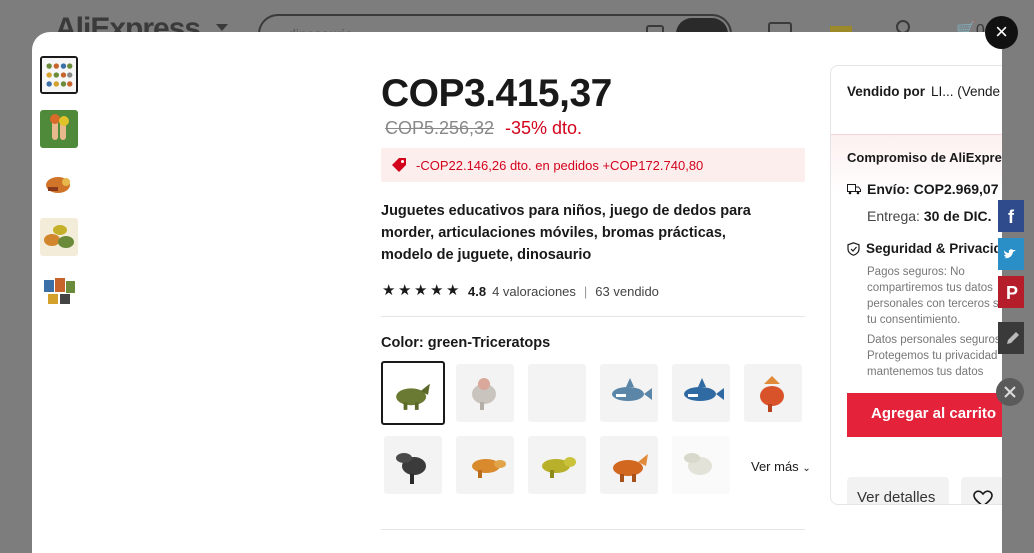 The height and width of the screenshot is (553, 1034). I want to click on security-text: compartiremos tus datos, so click(930, 288).